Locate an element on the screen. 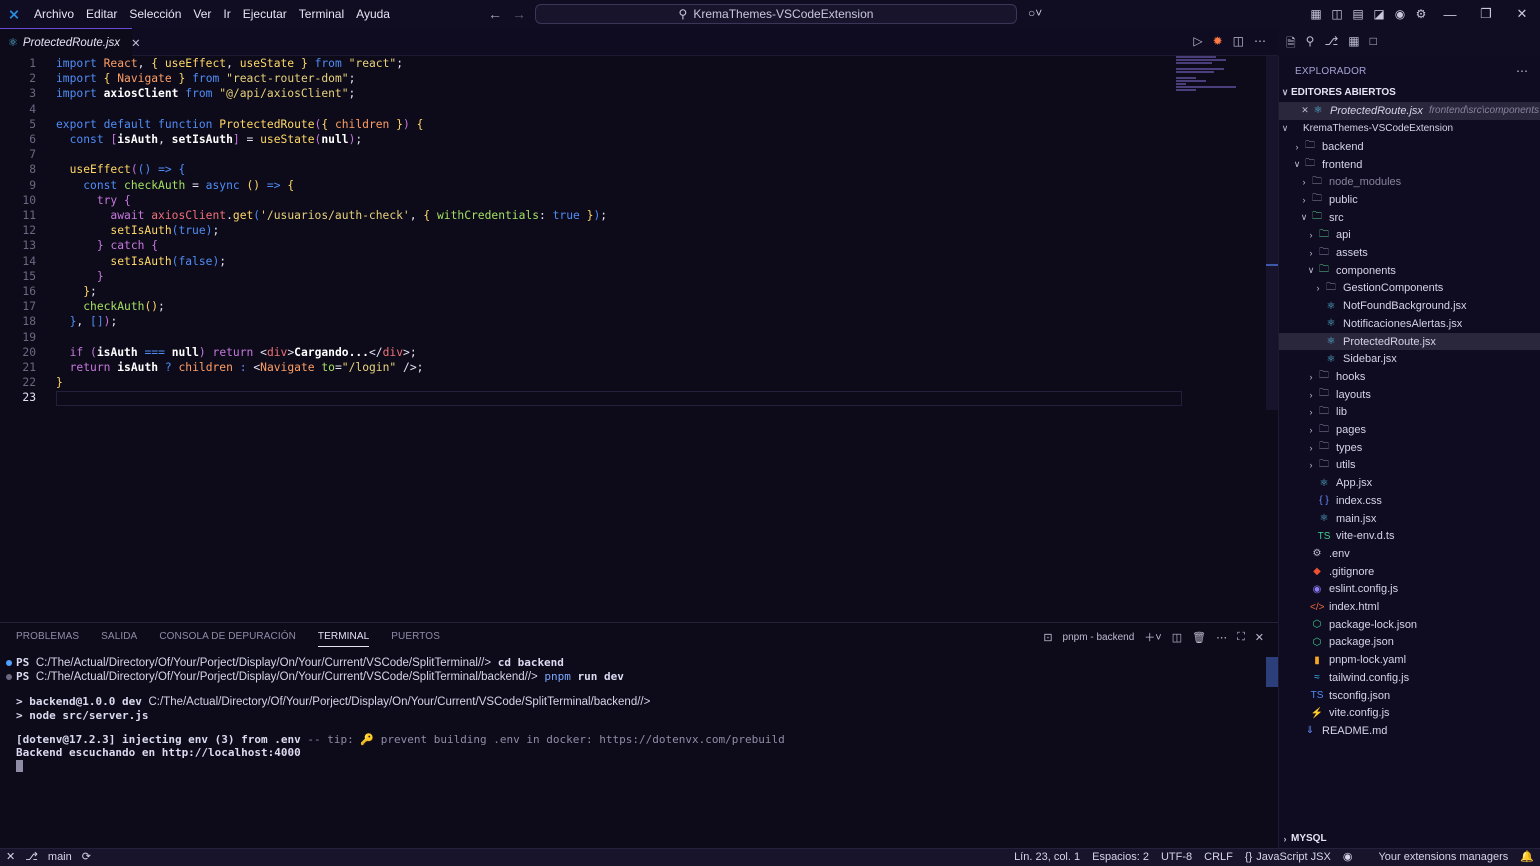 The image size is (1540, 866). maximize-panel-icon: ⛶ is located at coordinates (1241, 637).